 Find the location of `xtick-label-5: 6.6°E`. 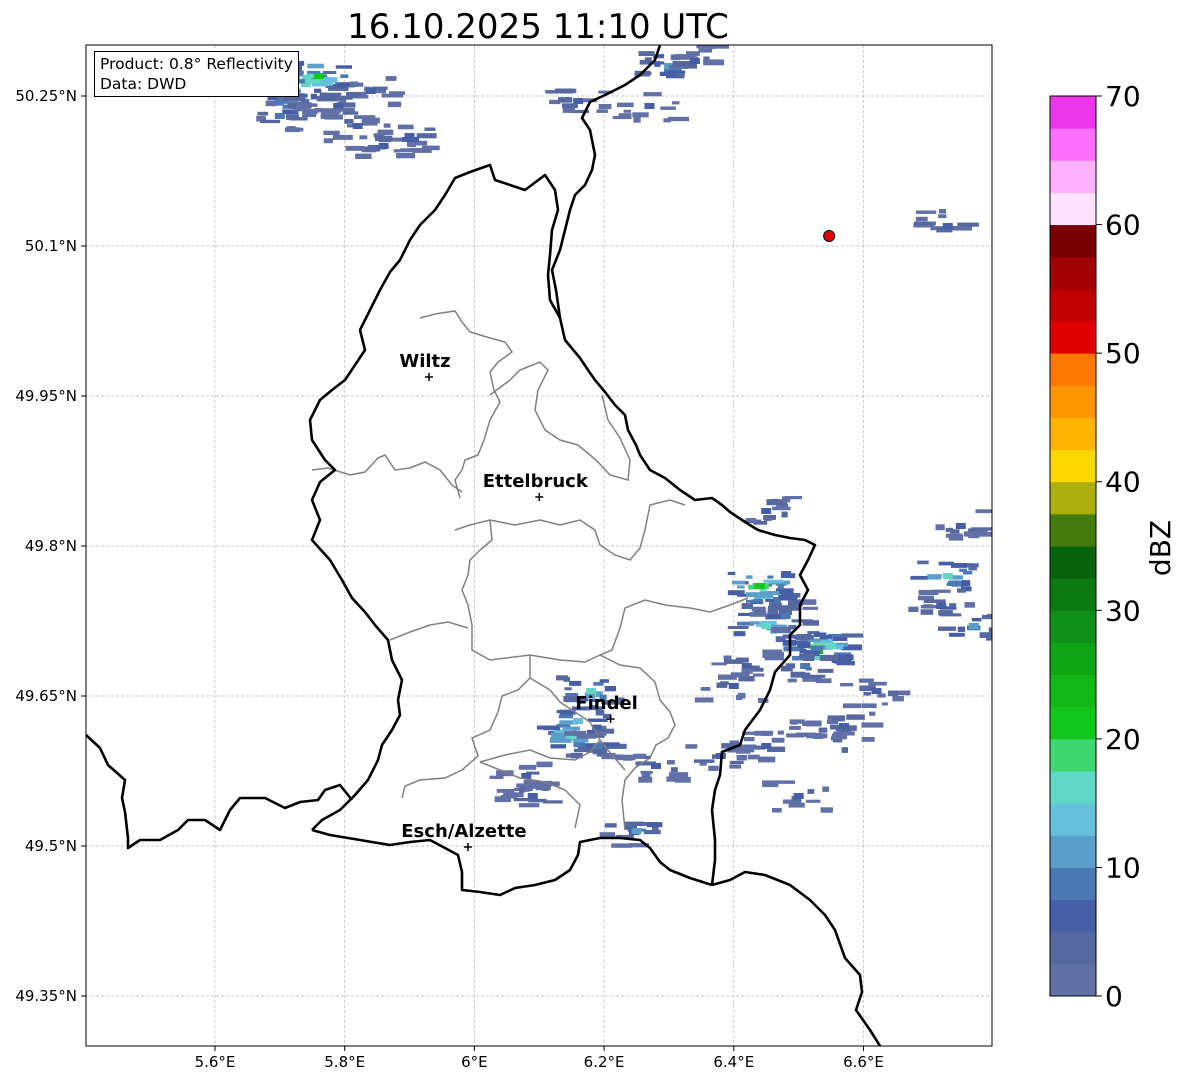

xtick-label-5: 6.6°E is located at coordinates (863, 1062).